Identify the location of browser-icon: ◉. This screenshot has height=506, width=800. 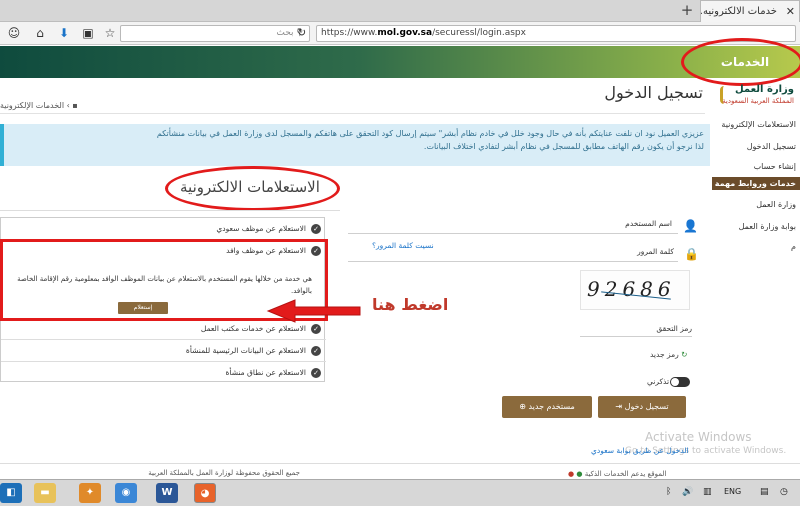
(126, 493).